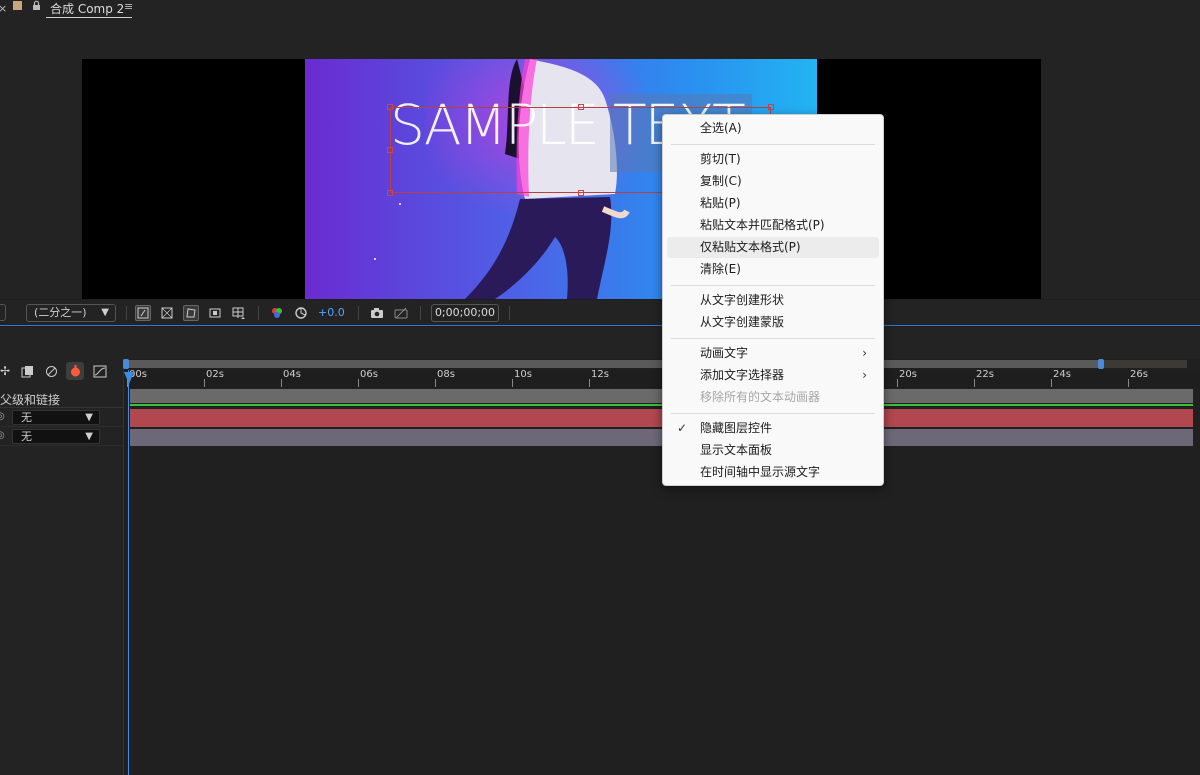 The height and width of the screenshot is (775, 1200). Describe the element at coordinates (907, 378) in the screenshot. I see `ruler-tick-label: 20s` at that location.